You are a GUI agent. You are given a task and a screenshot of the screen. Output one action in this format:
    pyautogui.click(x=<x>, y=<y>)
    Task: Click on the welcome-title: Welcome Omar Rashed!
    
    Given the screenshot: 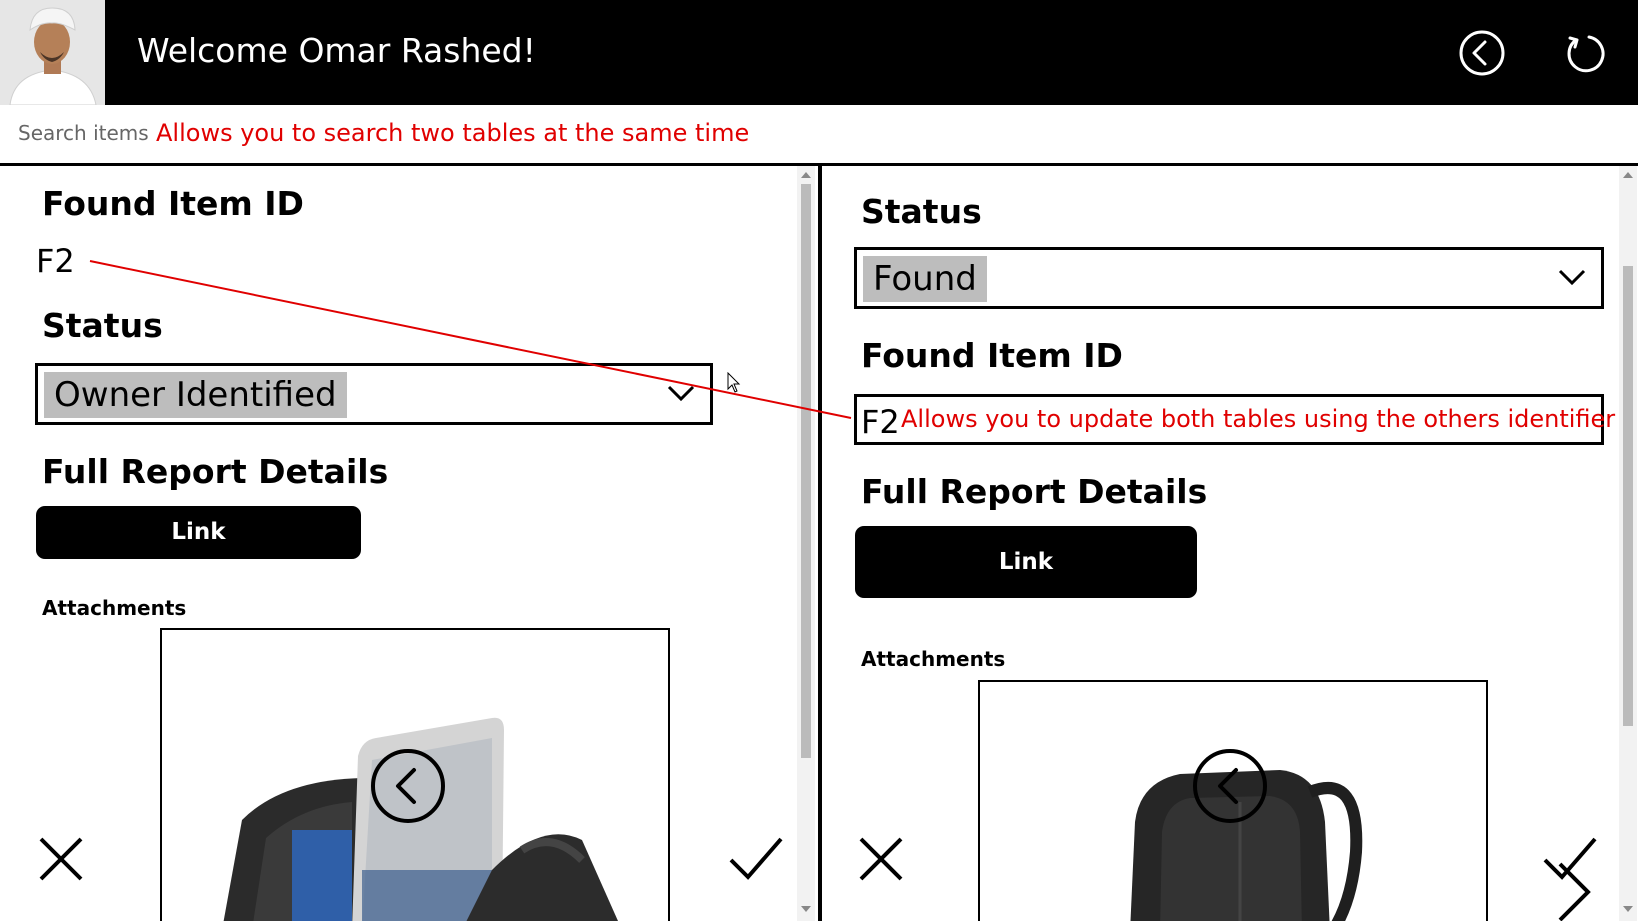 What is the action you would take?
    pyautogui.click(x=336, y=50)
    